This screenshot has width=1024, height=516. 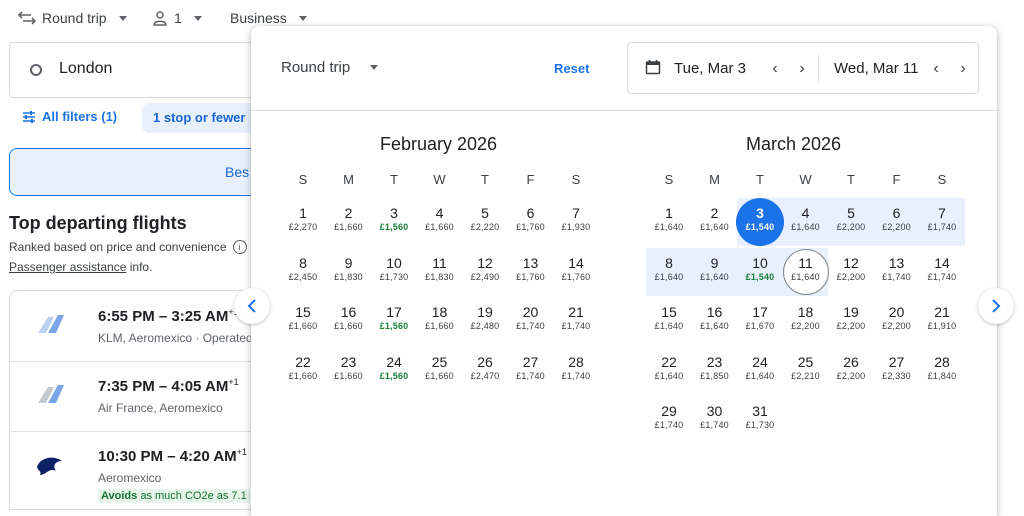 What do you see at coordinates (669, 222) in the screenshot?
I see `calendar-day: 1 £1,640` at bounding box center [669, 222].